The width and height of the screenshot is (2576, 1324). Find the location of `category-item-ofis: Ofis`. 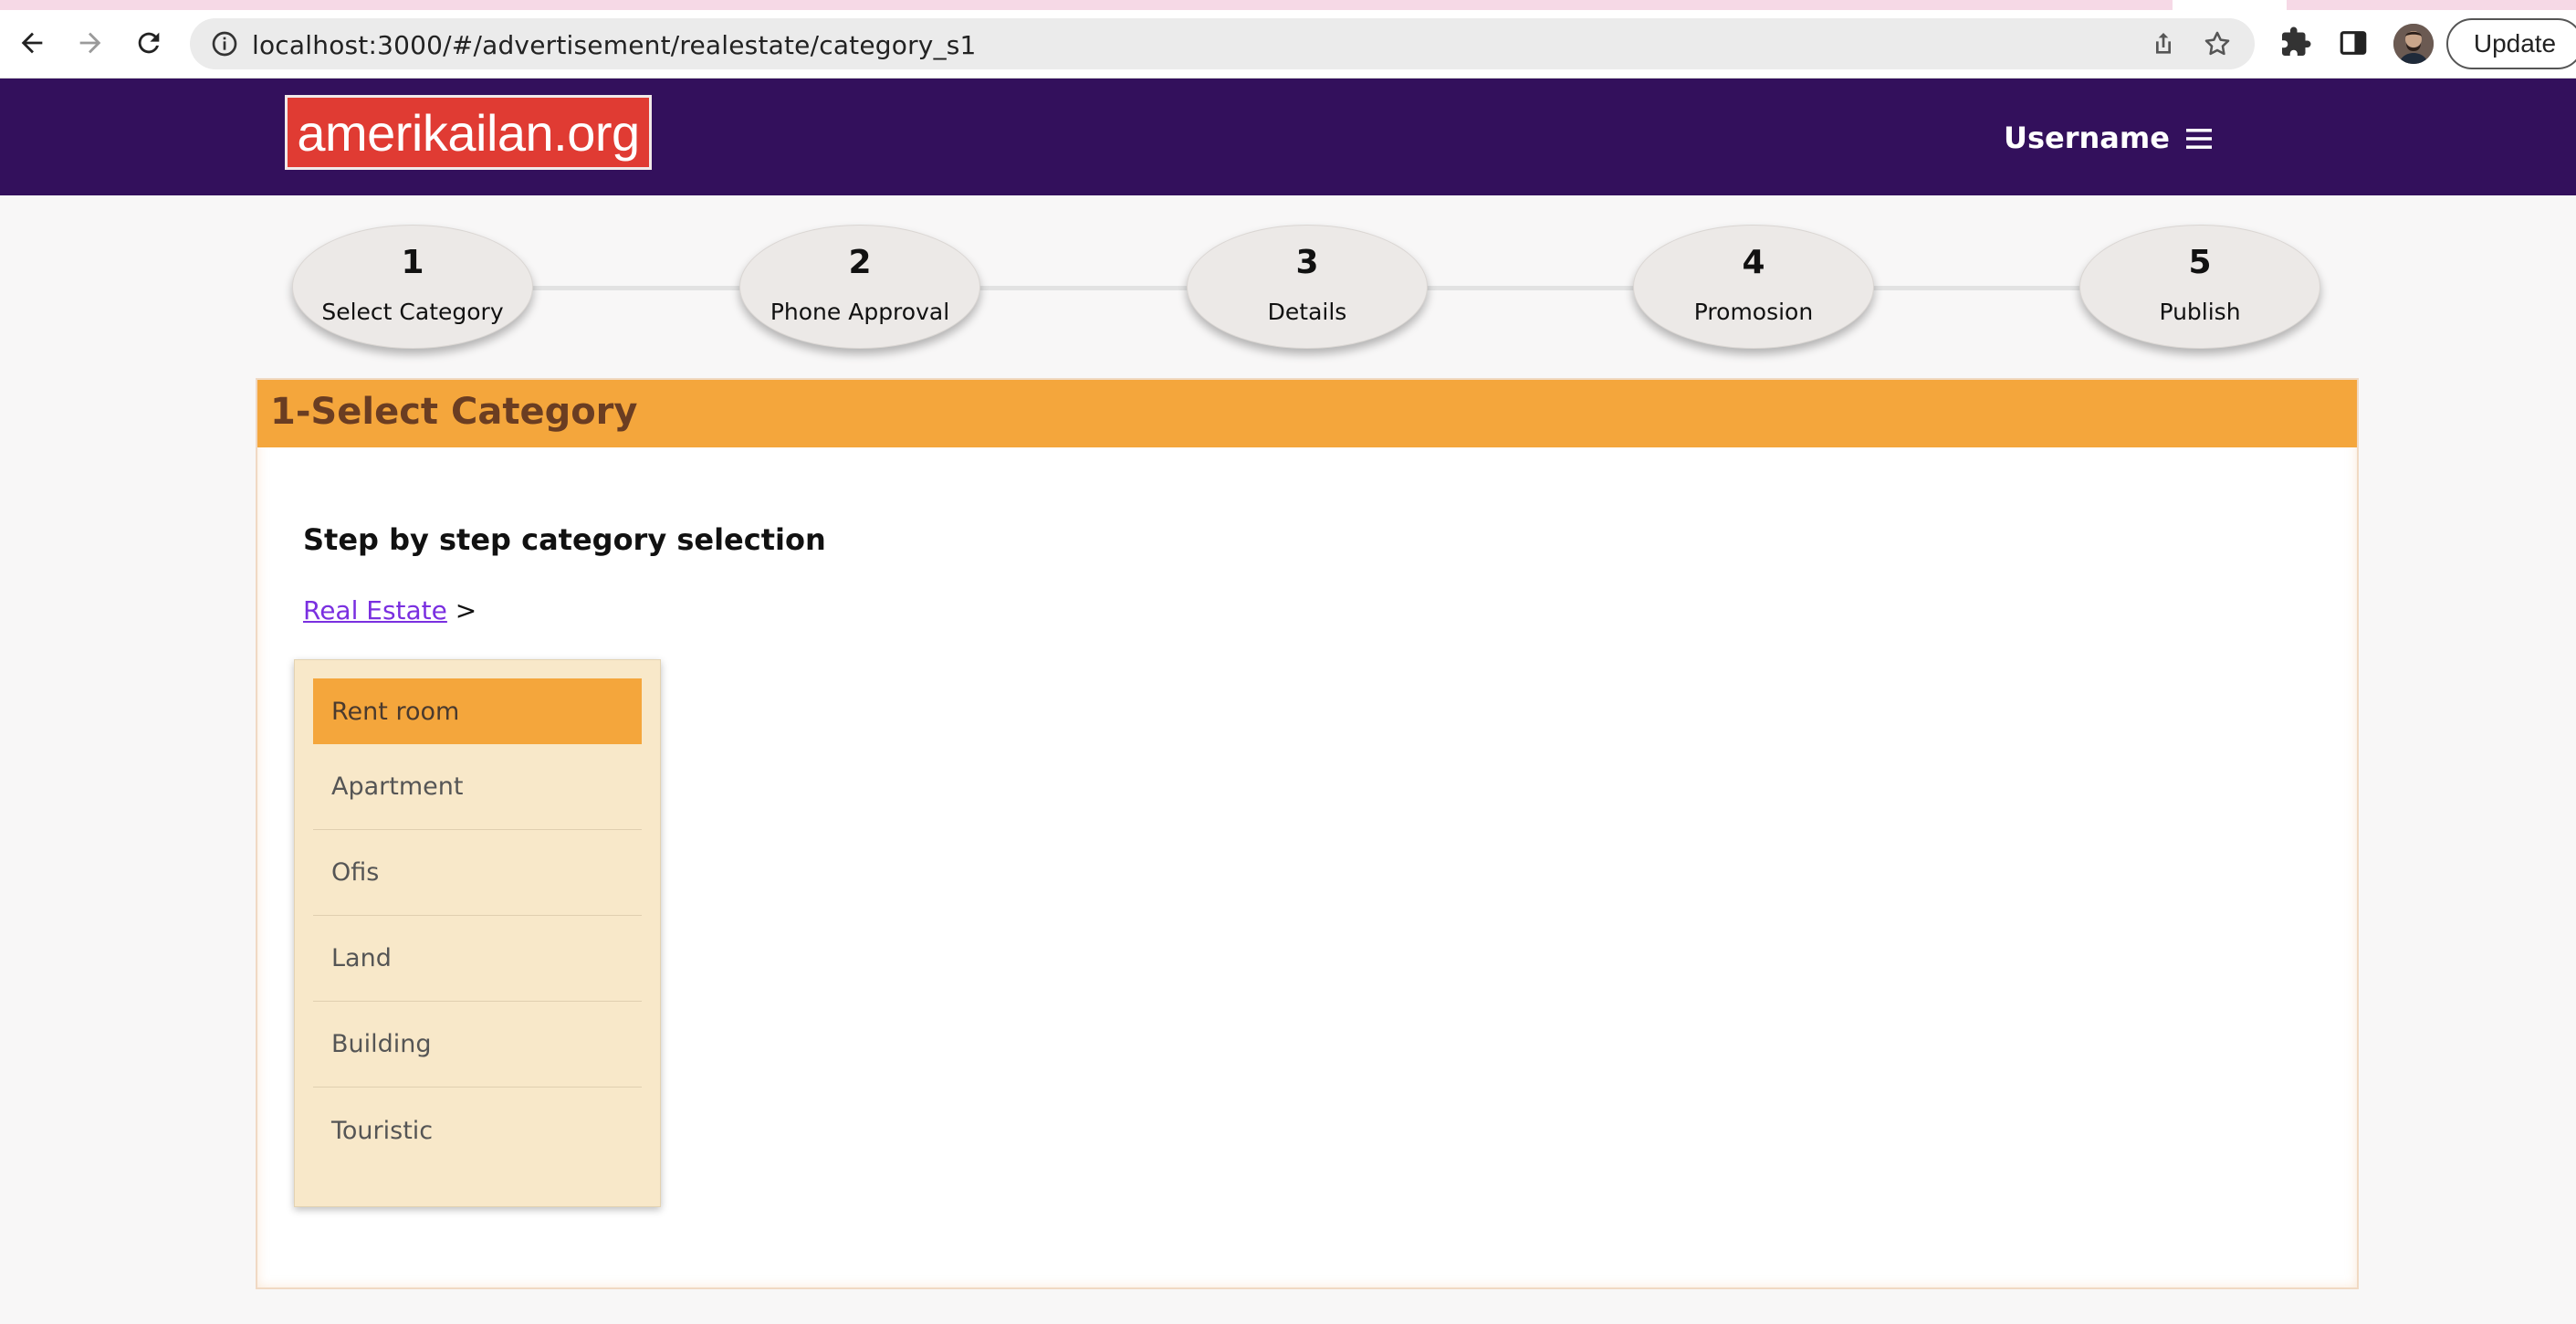

category-item-ofis: Ofis is located at coordinates (477, 873).